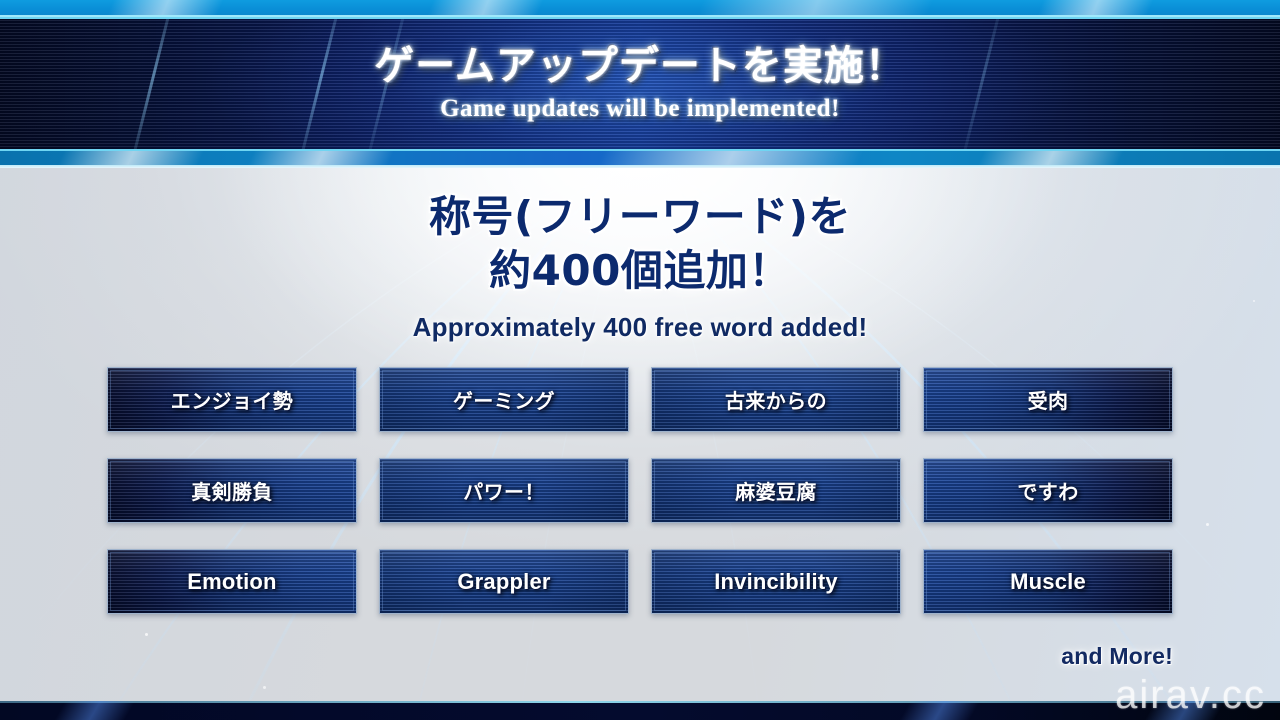 The image size is (1280, 720). I want to click on free-word-chip: 受肉, so click(1048, 399).